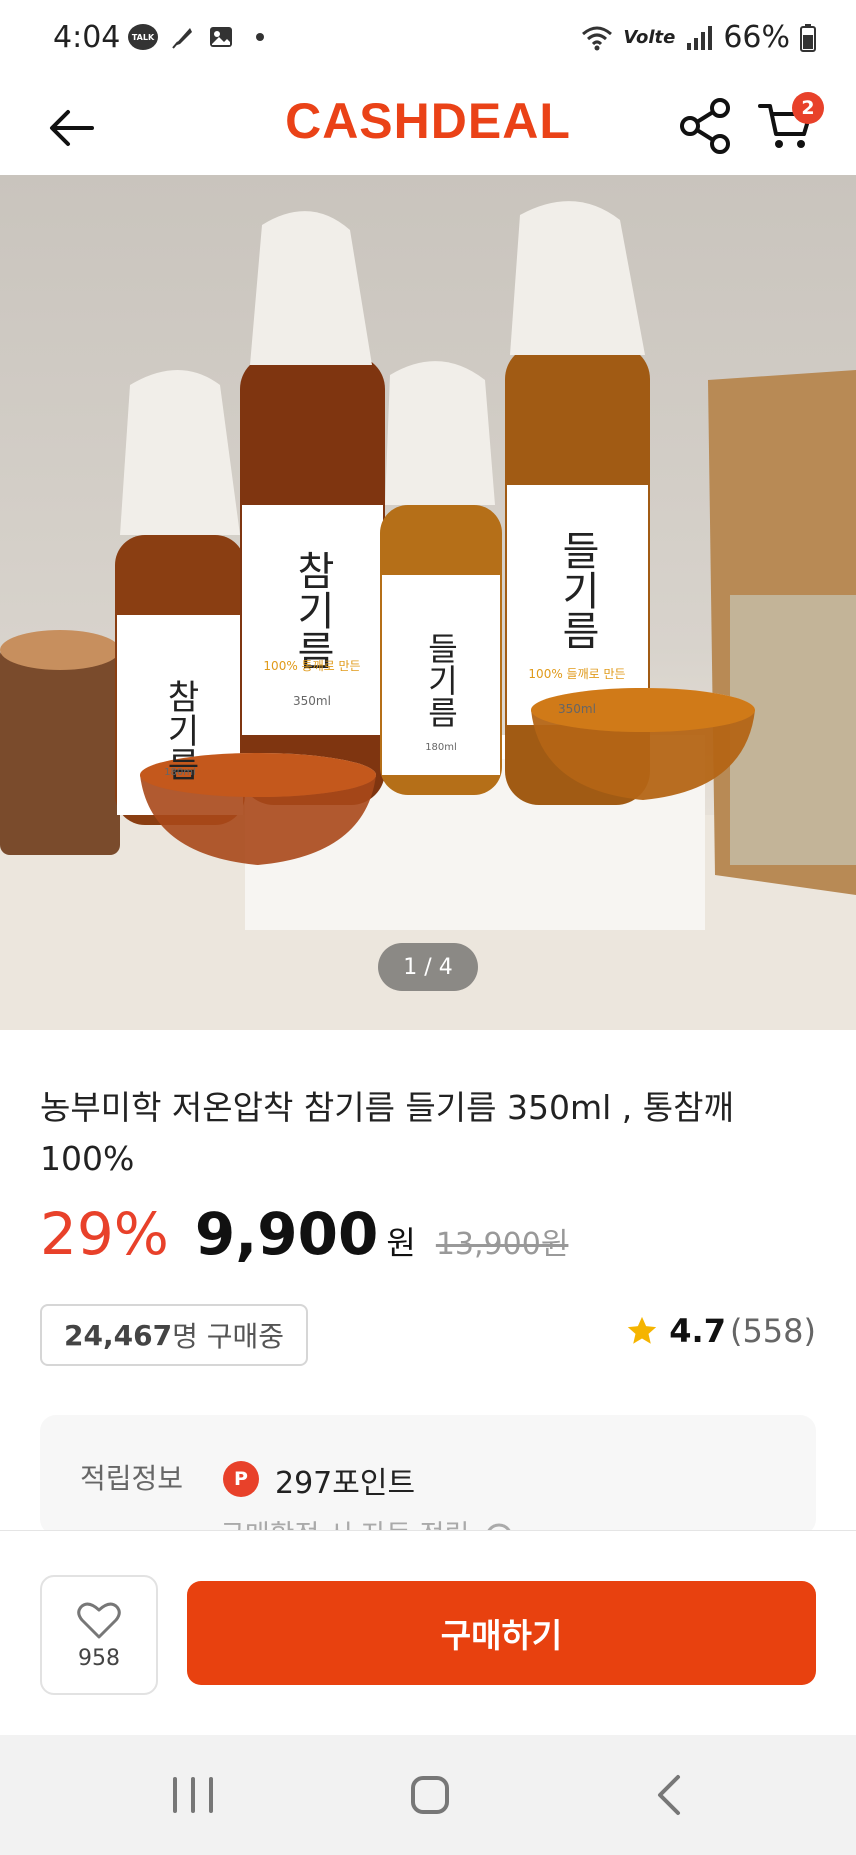 This screenshot has width=856, height=1855. Describe the element at coordinates (345, 1483) in the screenshot. I see `points-value: 297포인트` at that location.